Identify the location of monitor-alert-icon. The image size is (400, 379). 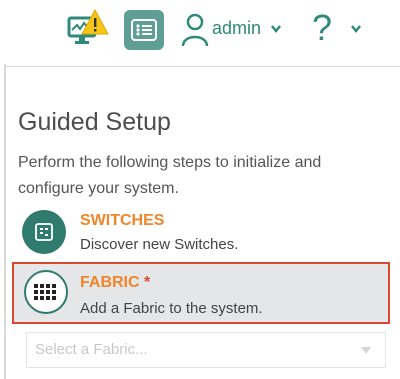
(88, 28).